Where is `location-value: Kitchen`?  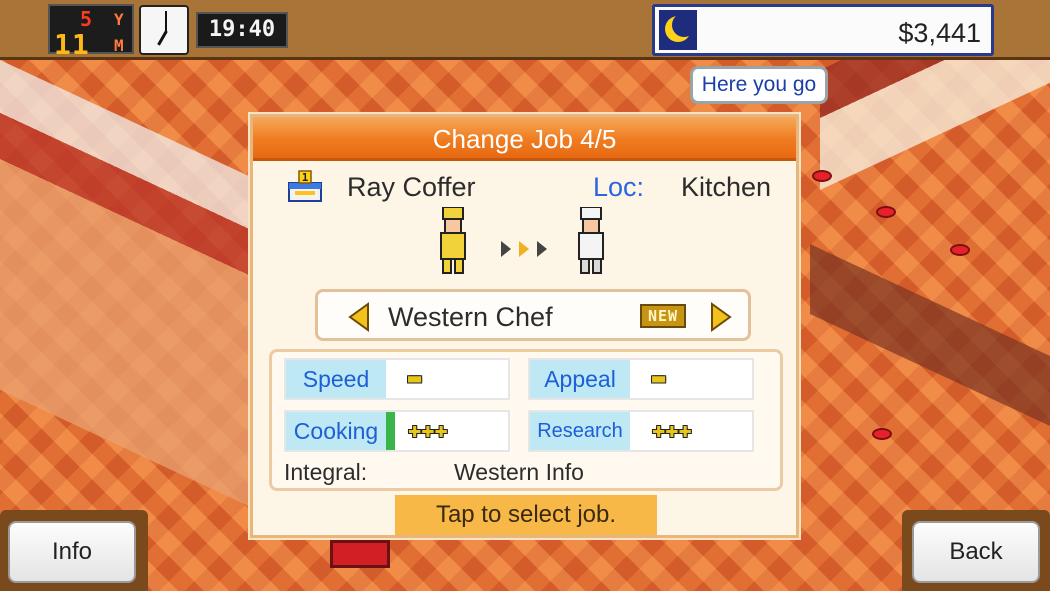 location-value: Kitchen is located at coordinates (726, 187).